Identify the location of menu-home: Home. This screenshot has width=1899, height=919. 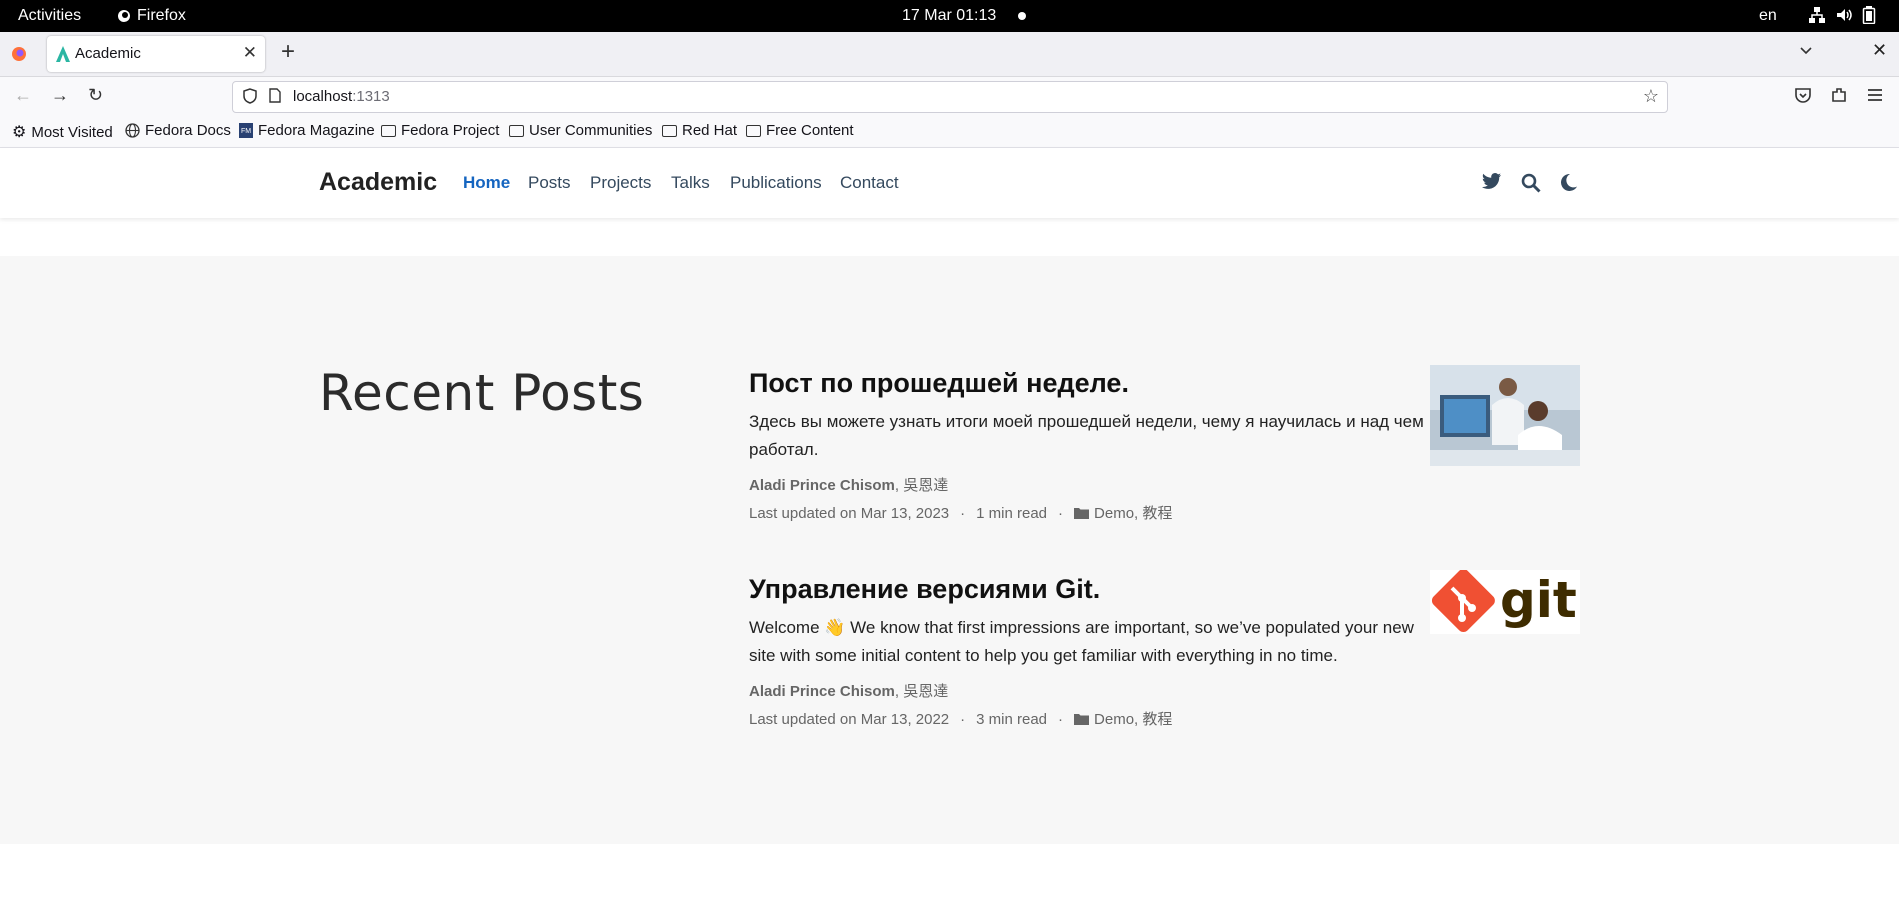
(486, 183).